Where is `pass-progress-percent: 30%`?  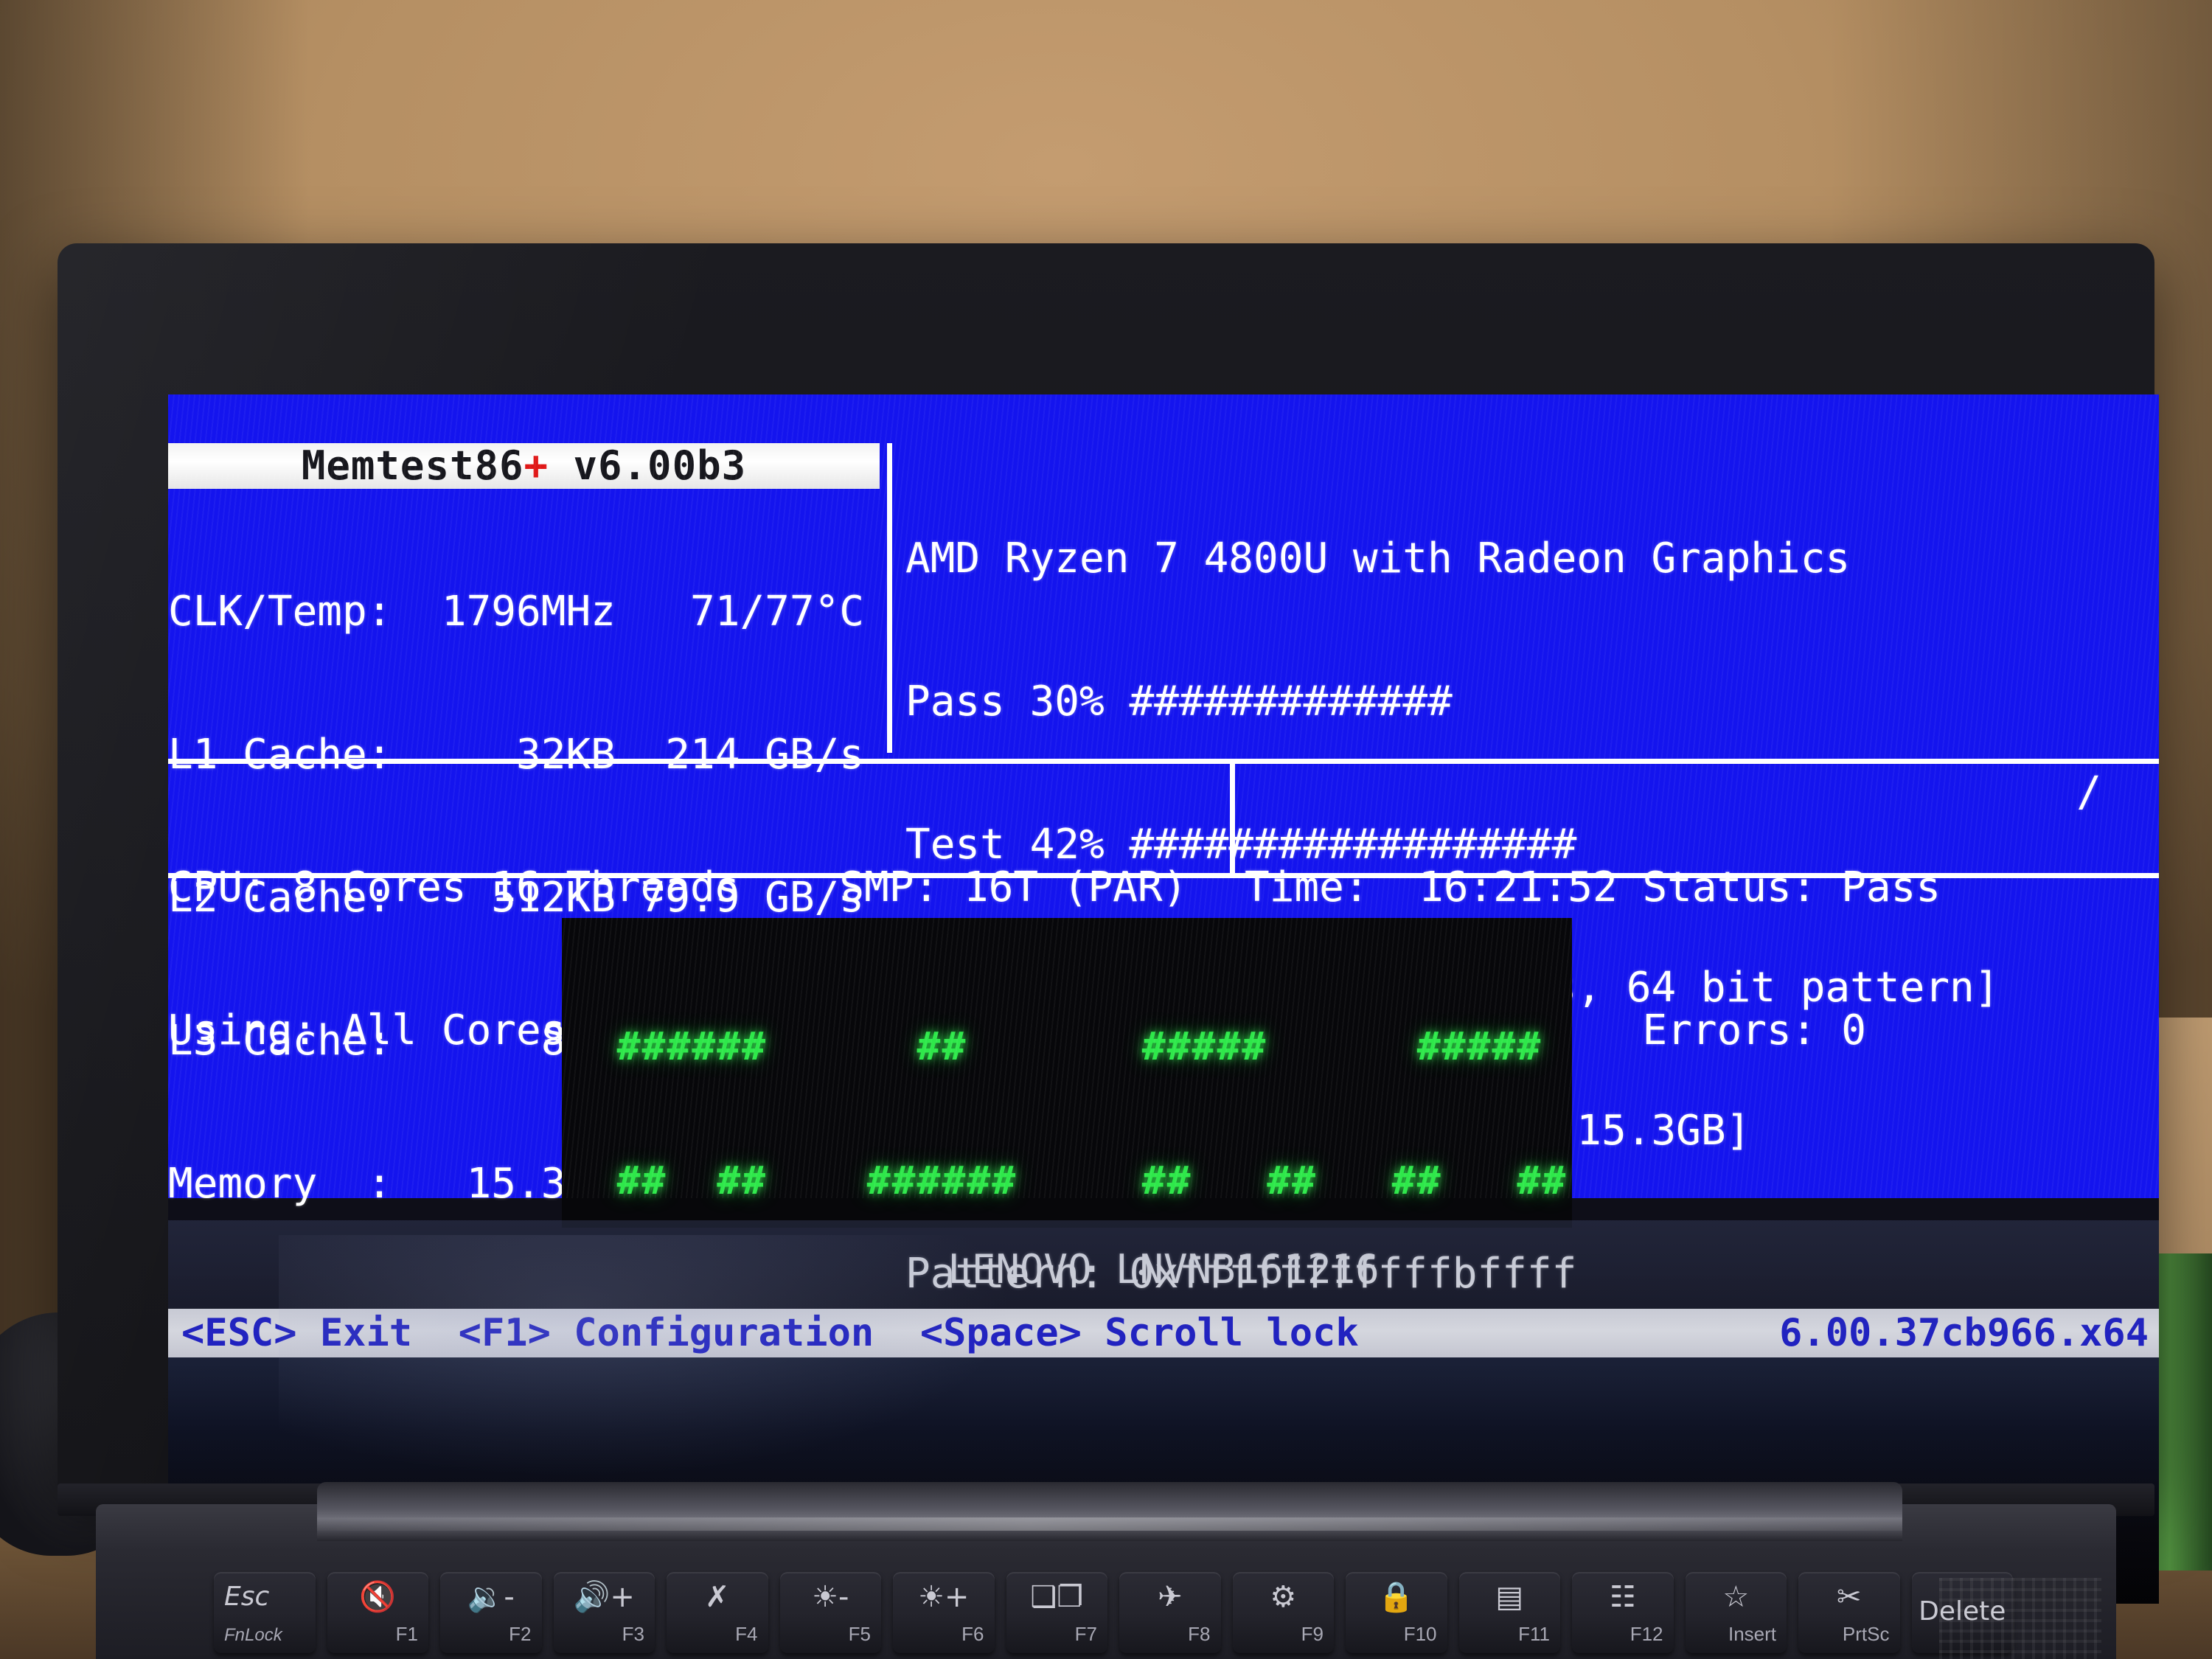 pass-progress-percent: 30% is located at coordinates (1067, 702).